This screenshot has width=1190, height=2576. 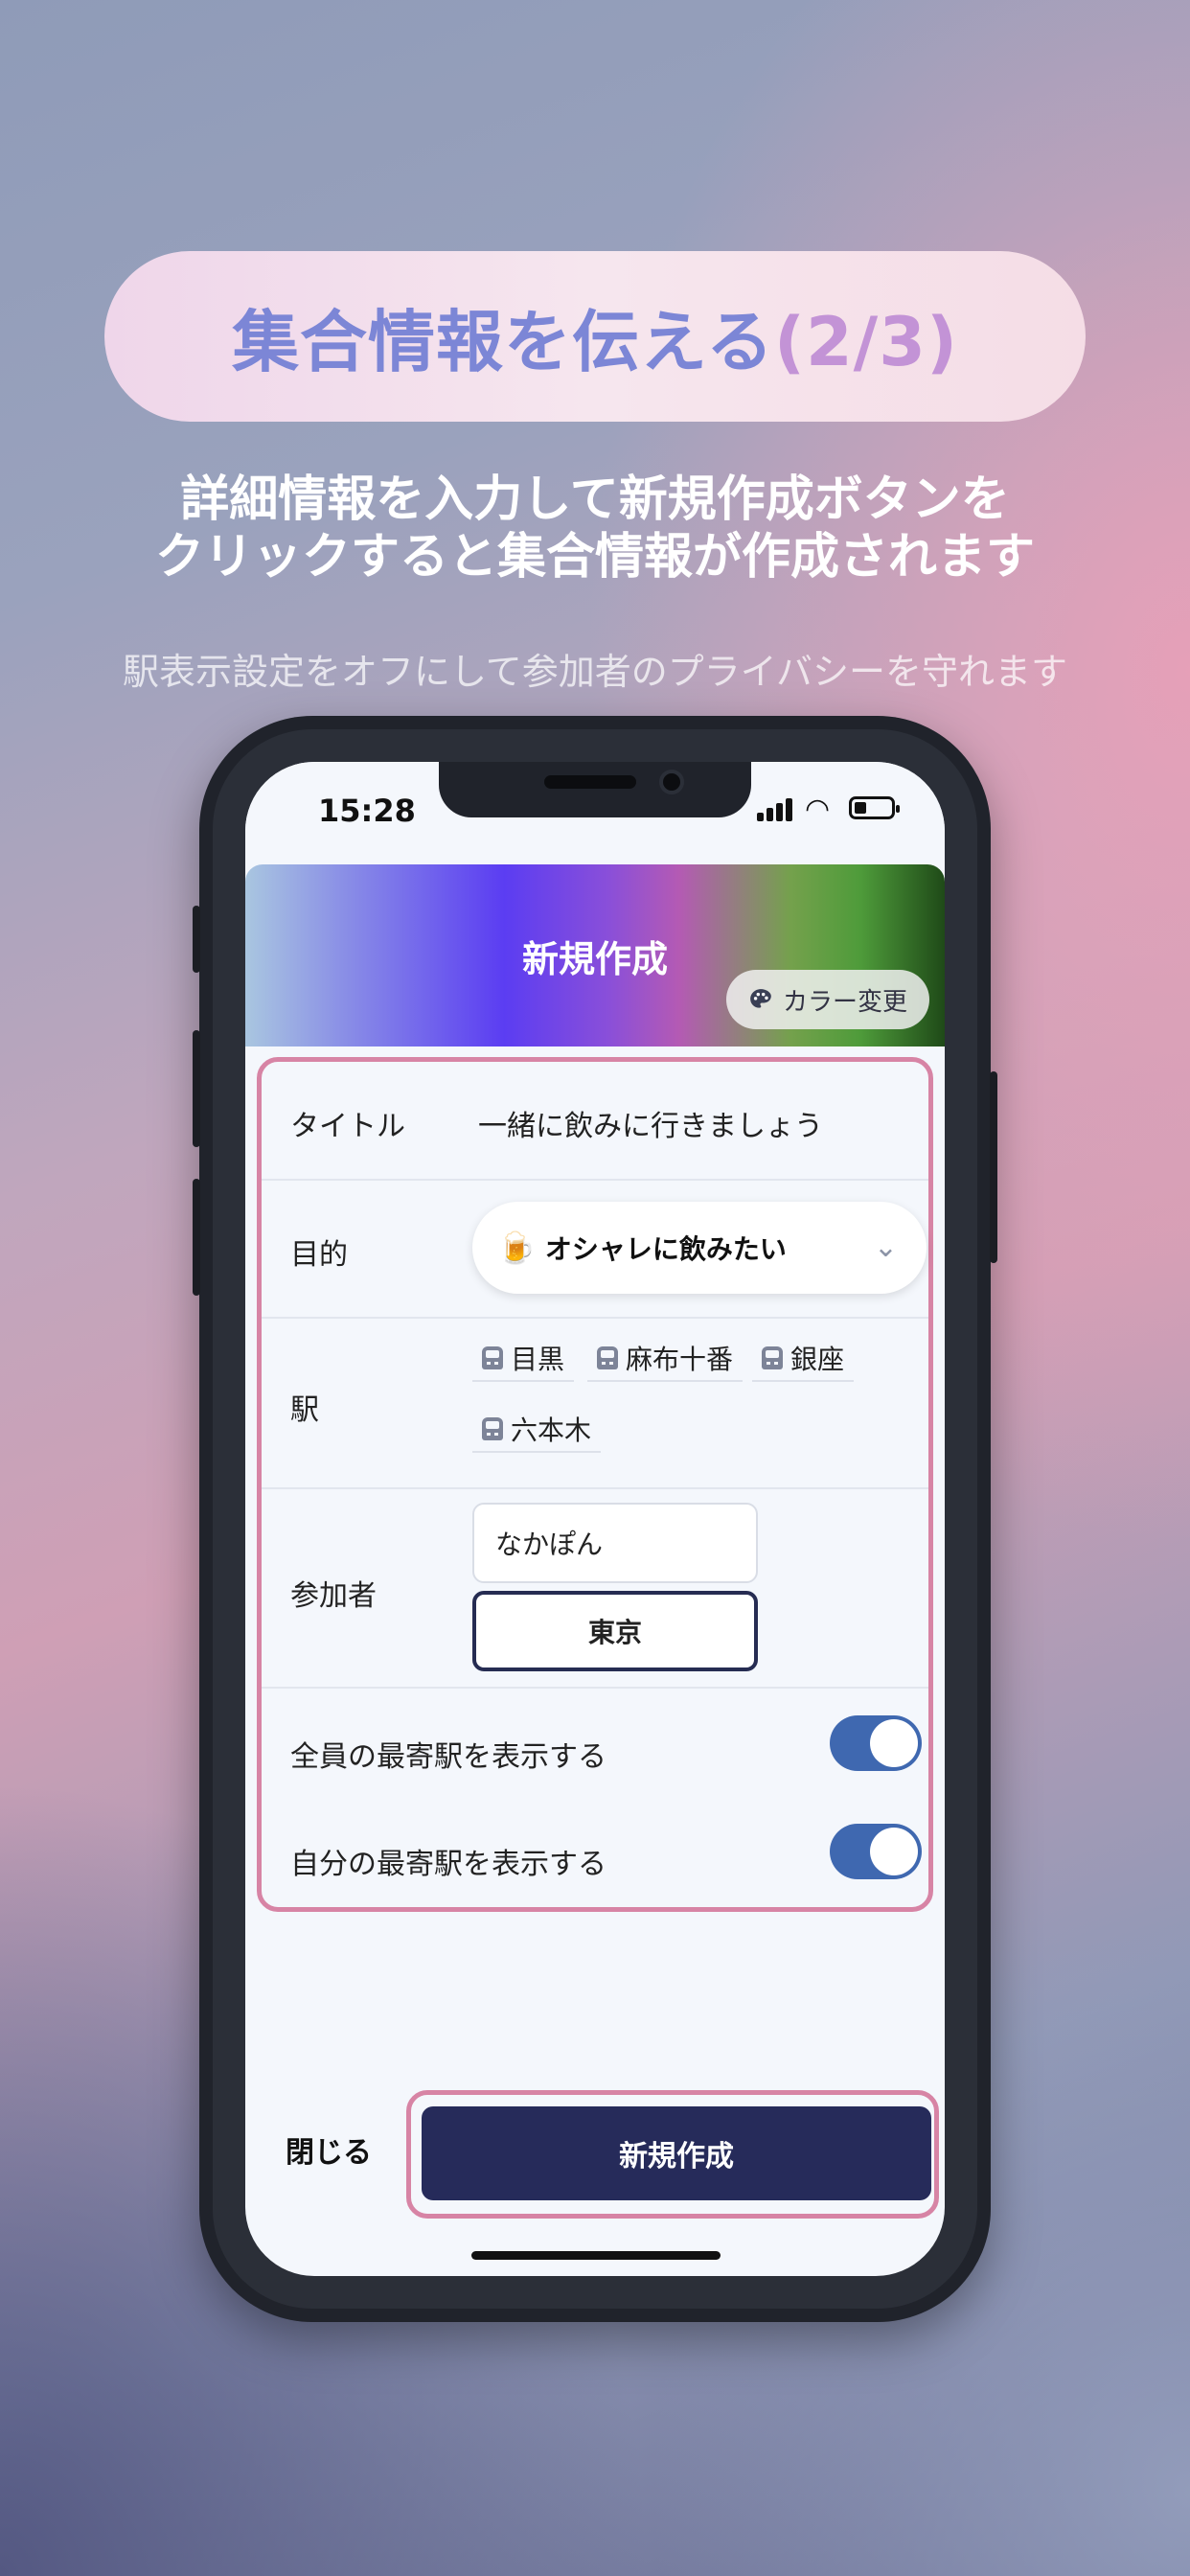 I want to click on toggle-all-stations, so click(x=876, y=1743).